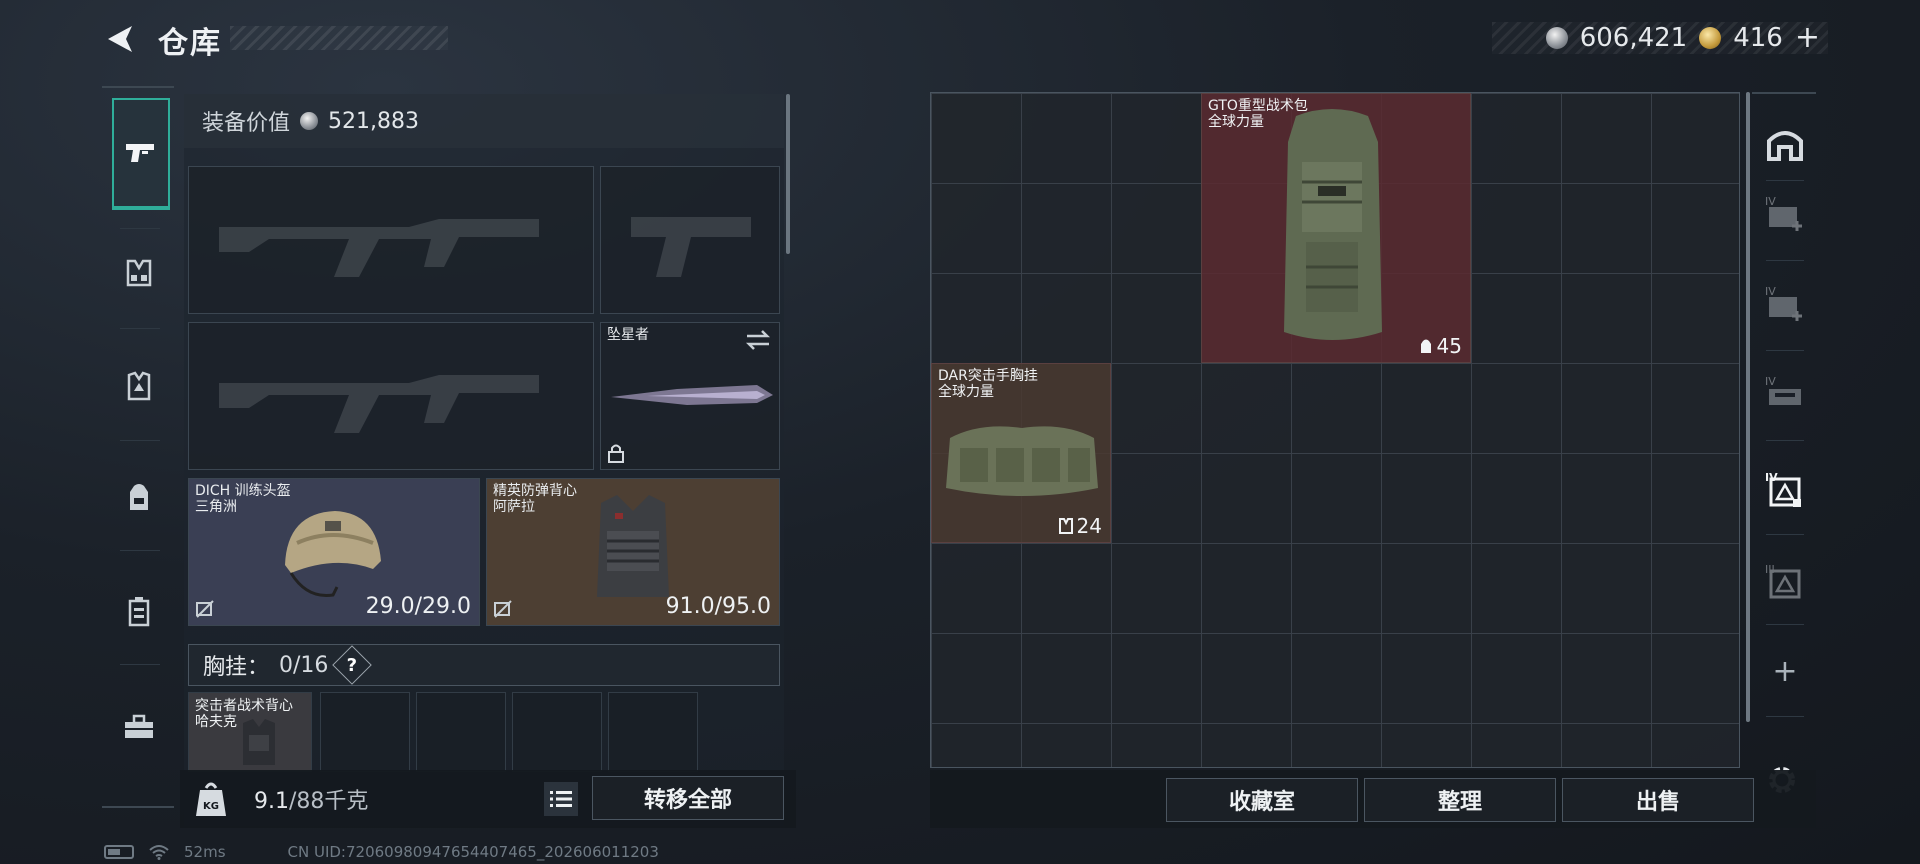 The height and width of the screenshot is (864, 1920). Describe the element at coordinates (339, 38) in the screenshot. I see `title-decoration` at that location.